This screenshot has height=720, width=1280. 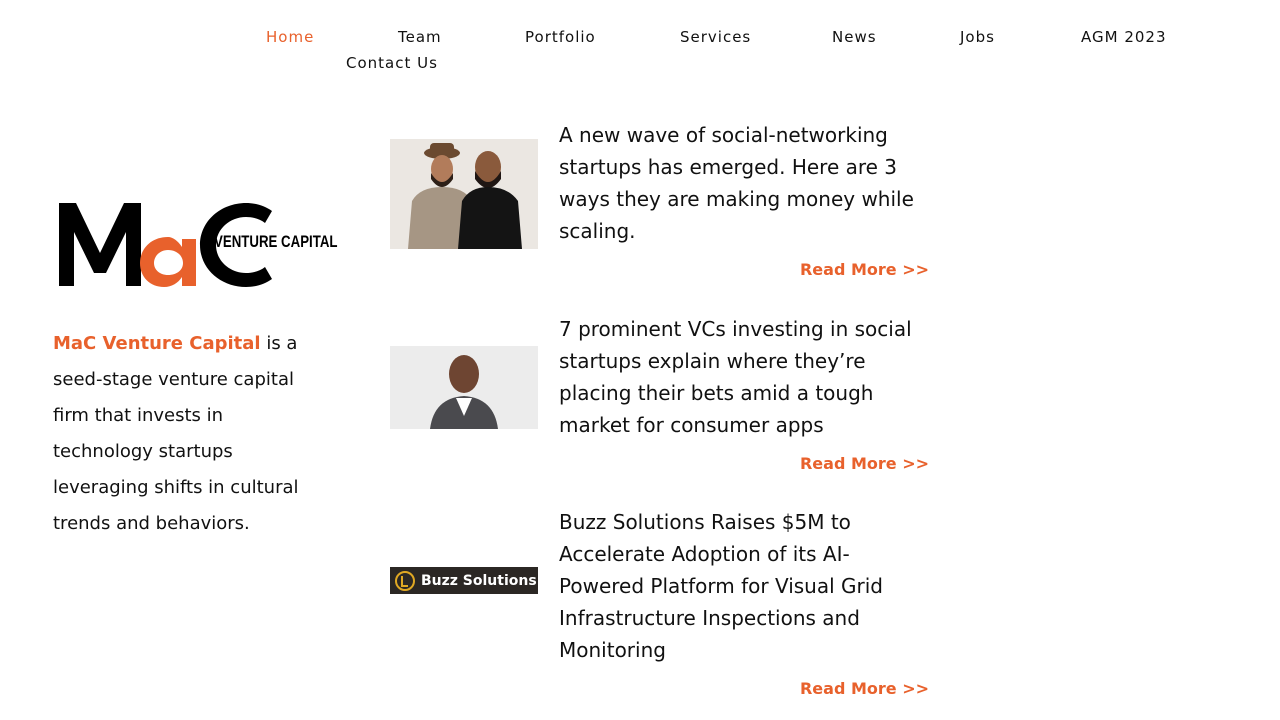 I want to click on article-2-image, so click(x=464, y=387).